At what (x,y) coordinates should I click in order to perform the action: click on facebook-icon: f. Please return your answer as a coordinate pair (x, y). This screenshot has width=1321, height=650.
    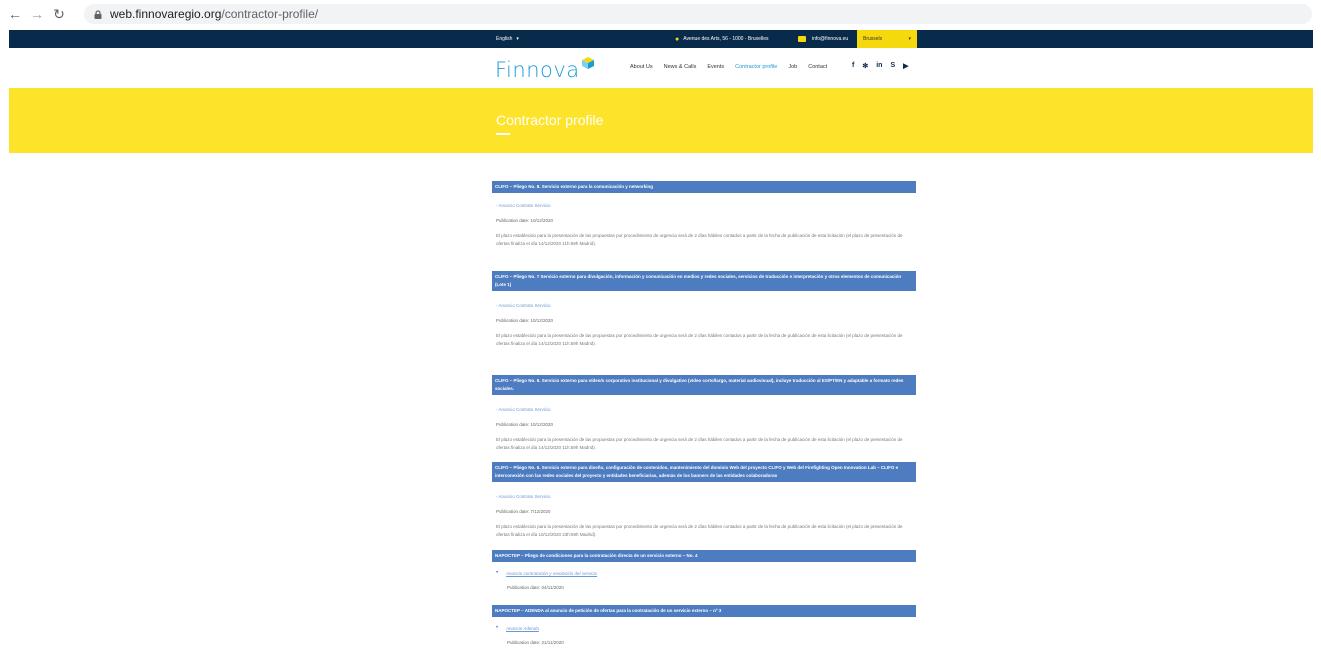
    Looking at the image, I should click on (853, 66).